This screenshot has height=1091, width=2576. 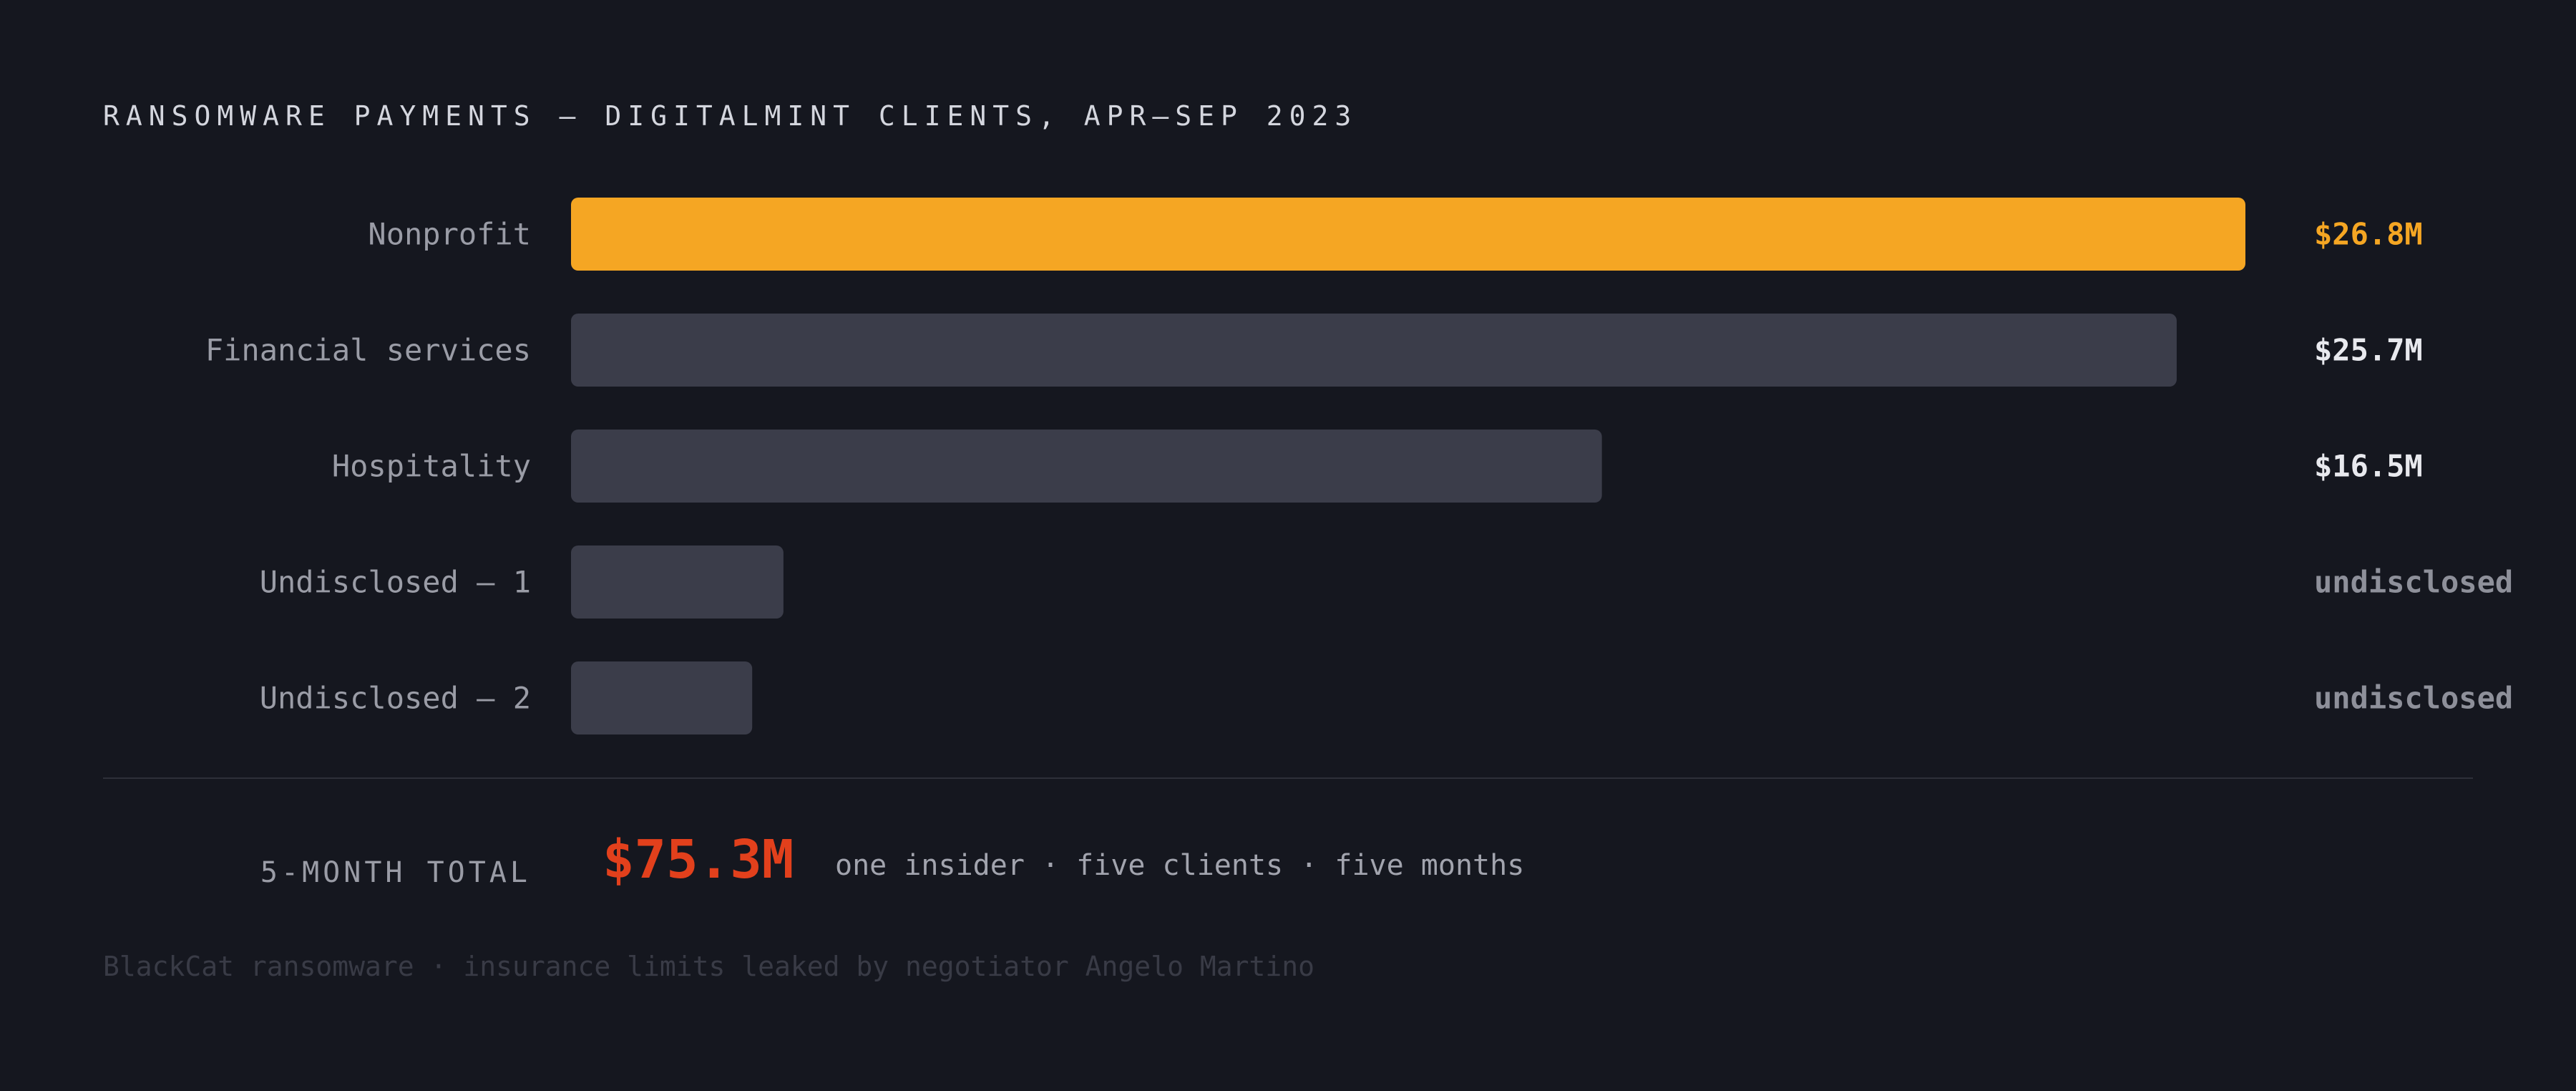 What do you see at coordinates (1180, 865) in the screenshot?
I see `total-note: one insider · five clients · five months` at bounding box center [1180, 865].